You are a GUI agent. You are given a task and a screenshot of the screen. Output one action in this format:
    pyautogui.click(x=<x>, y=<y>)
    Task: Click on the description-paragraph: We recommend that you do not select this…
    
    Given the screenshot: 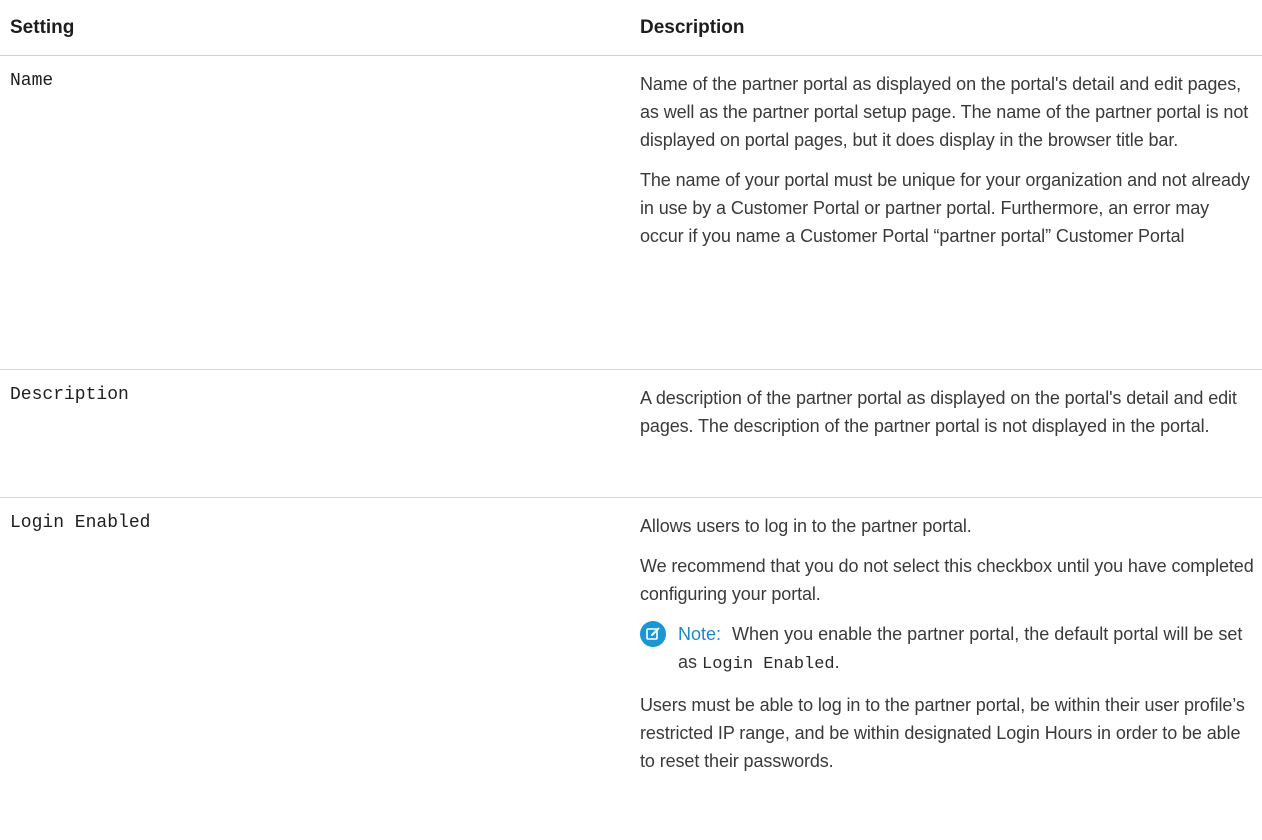 What is the action you would take?
    pyautogui.click(x=947, y=580)
    